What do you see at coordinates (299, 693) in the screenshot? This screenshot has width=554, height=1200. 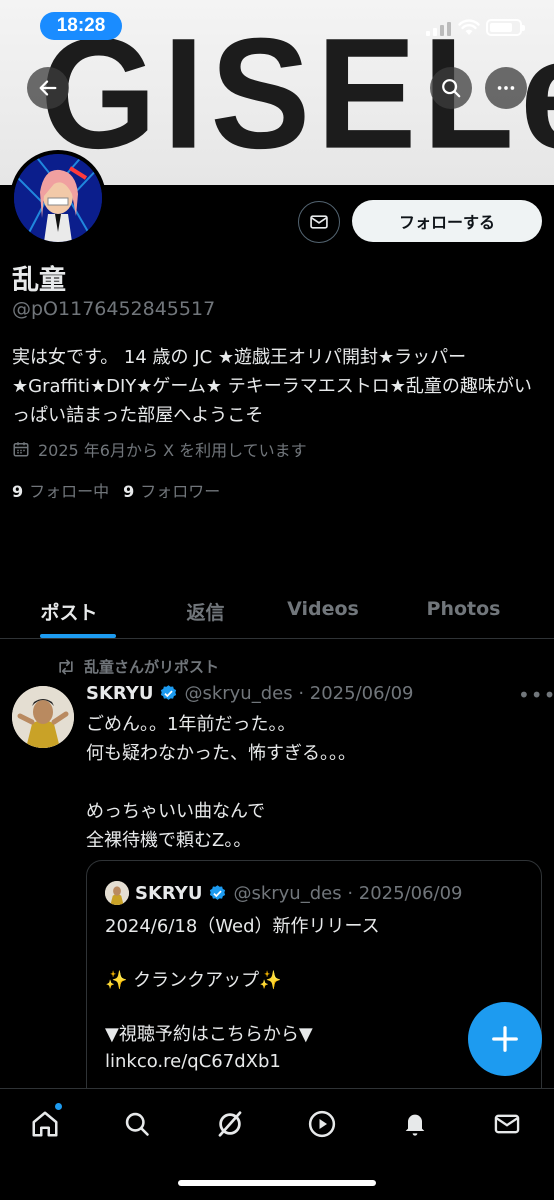 I see `post-handle-date: @skryu_des · 2025/06/09` at bounding box center [299, 693].